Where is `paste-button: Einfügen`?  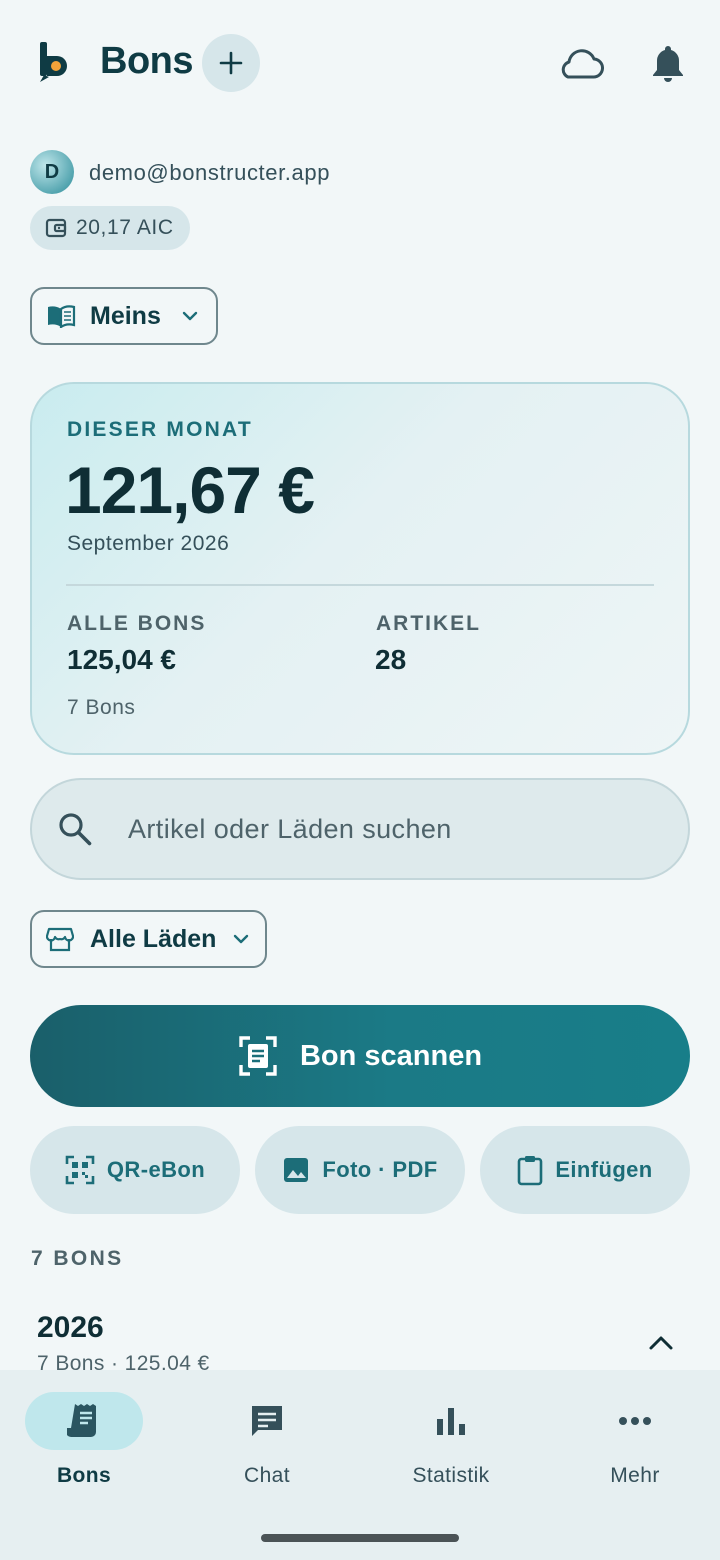 paste-button: Einfügen is located at coordinates (585, 1170).